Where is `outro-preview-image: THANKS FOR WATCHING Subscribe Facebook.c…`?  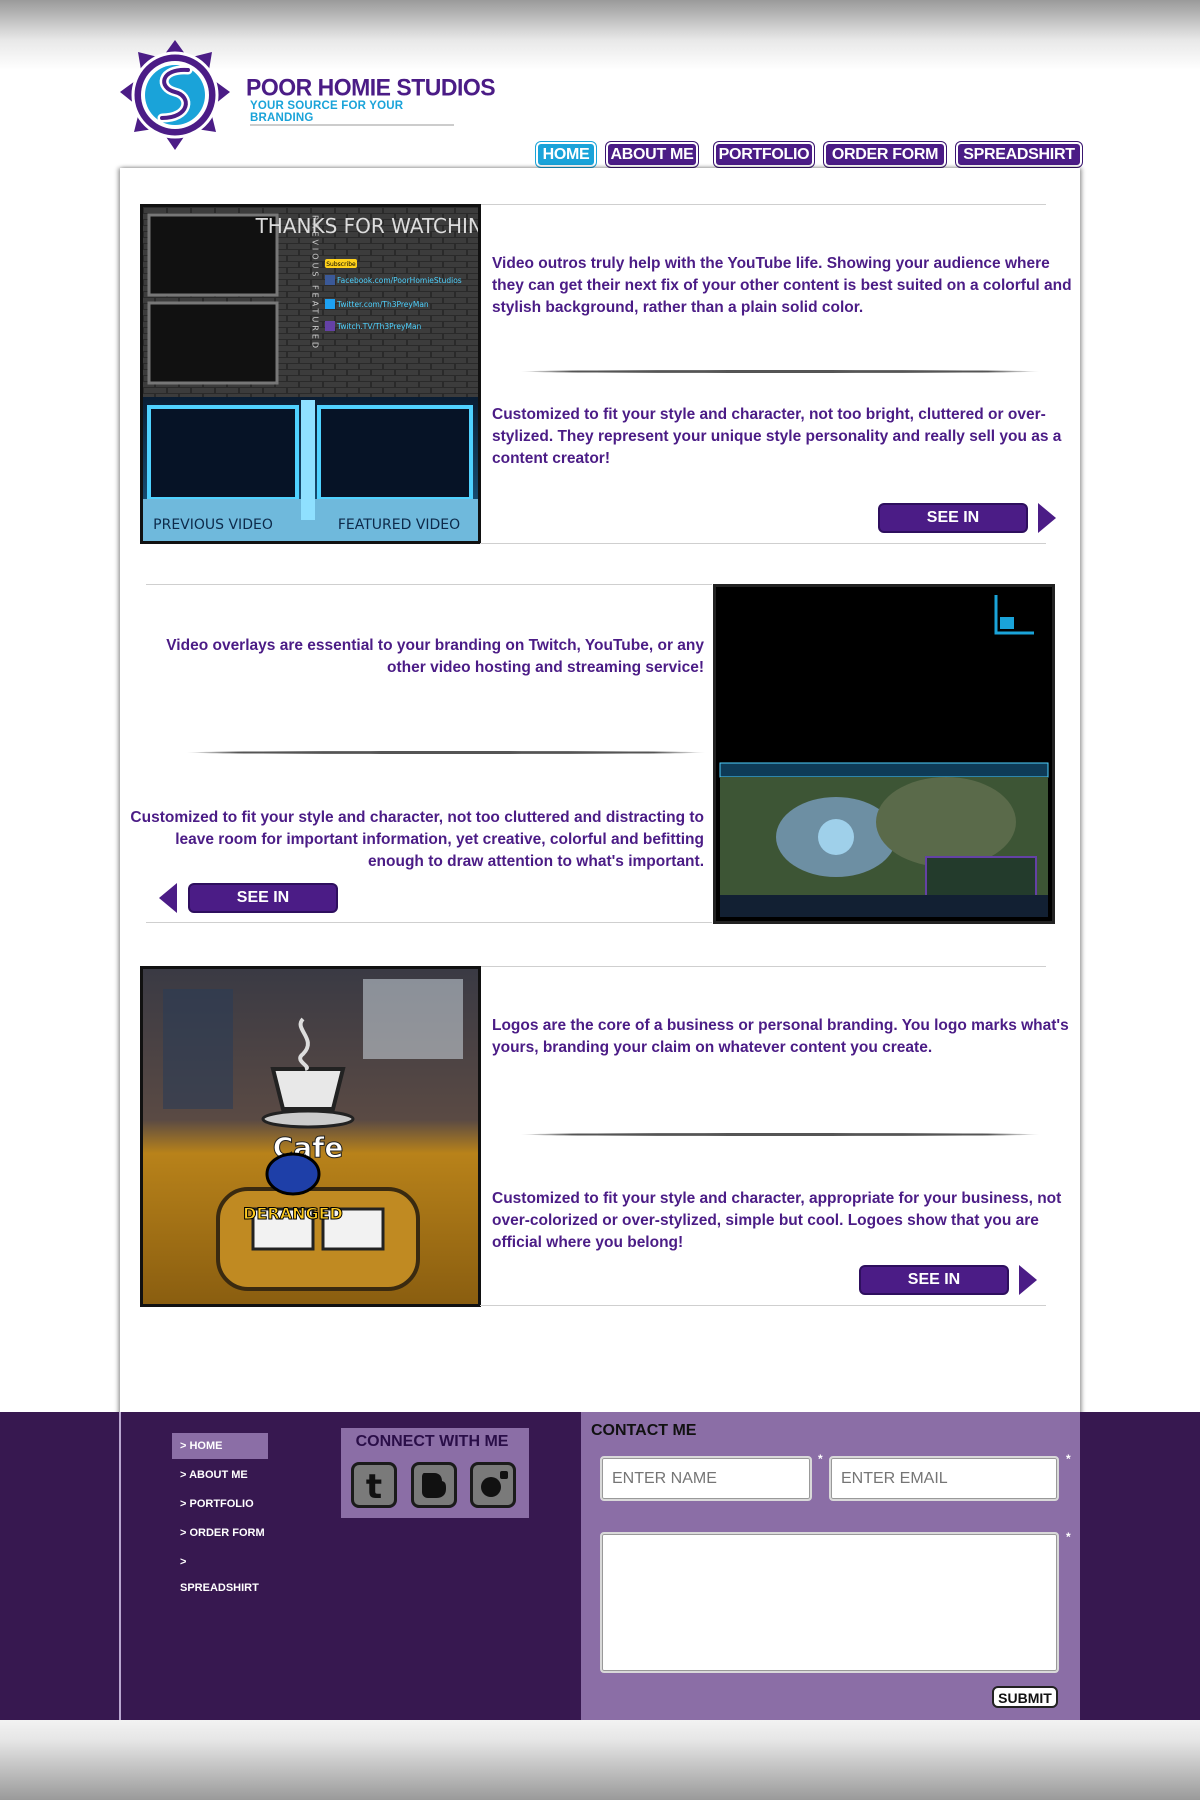 outro-preview-image: THANKS FOR WATCHING Subscribe Facebook.c… is located at coordinates (310, 374).